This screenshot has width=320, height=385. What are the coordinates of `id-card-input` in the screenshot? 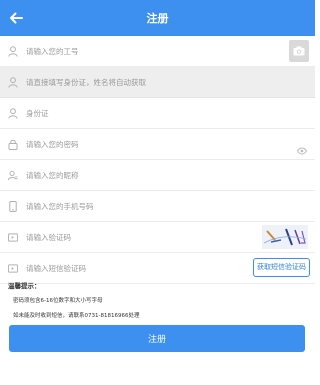 It's located at (136, 82).